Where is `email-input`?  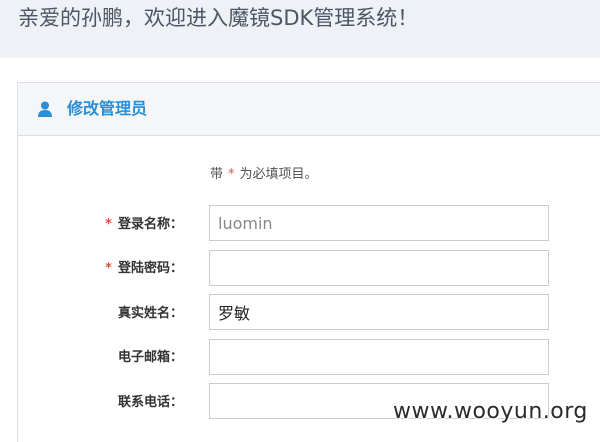
email-input is located at coordinates (379, 357).